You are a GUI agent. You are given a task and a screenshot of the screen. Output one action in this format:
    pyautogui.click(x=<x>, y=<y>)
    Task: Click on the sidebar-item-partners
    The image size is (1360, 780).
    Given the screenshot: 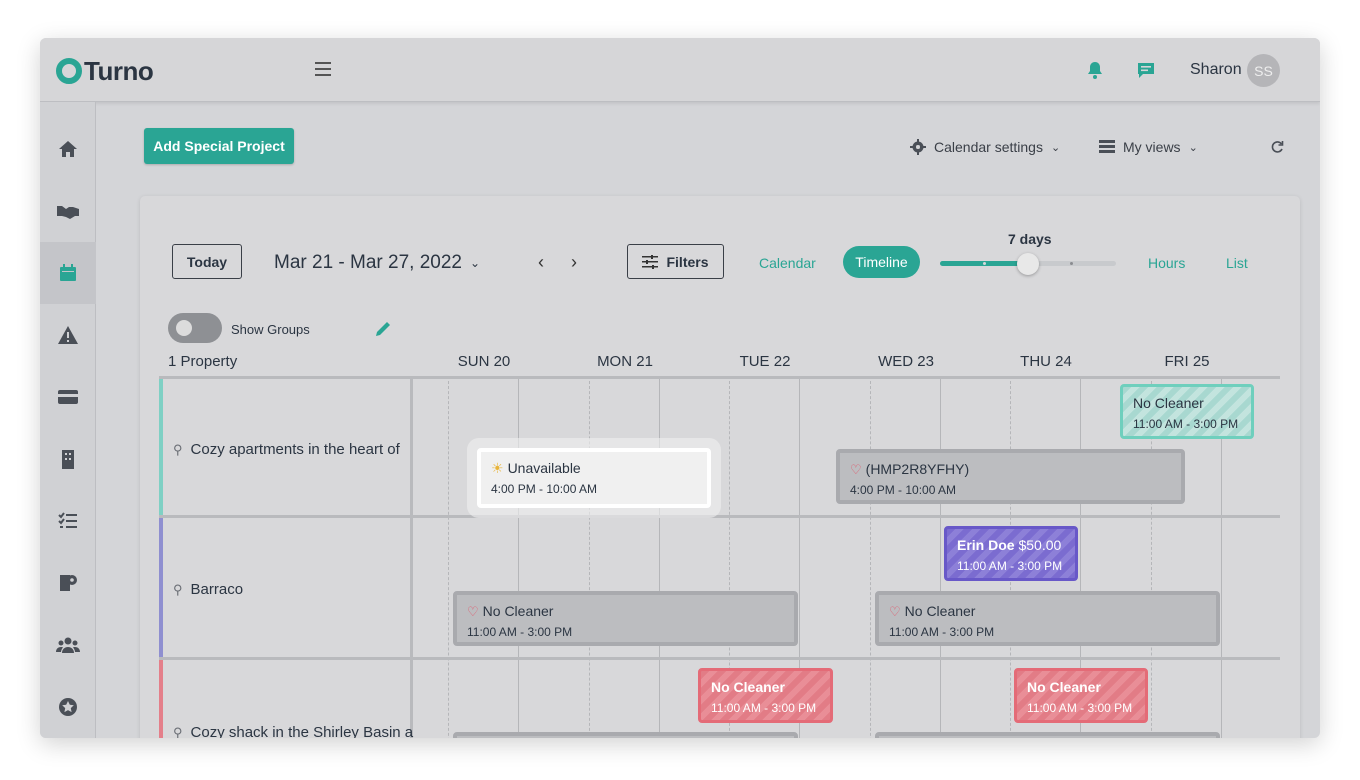 What is the action you would take?
    pyautogui.click(x=68, y=211)
    